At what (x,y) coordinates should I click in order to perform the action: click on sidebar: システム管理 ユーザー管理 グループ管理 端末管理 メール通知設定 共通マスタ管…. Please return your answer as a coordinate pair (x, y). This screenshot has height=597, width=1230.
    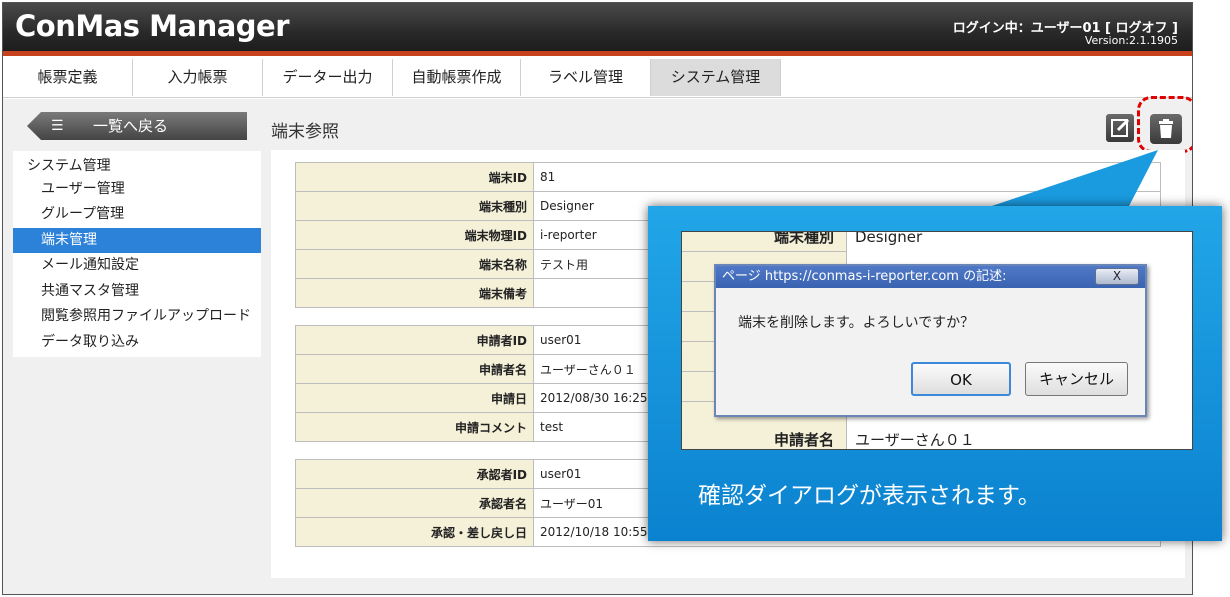
    Looking at the image, I should click on (137, 254).